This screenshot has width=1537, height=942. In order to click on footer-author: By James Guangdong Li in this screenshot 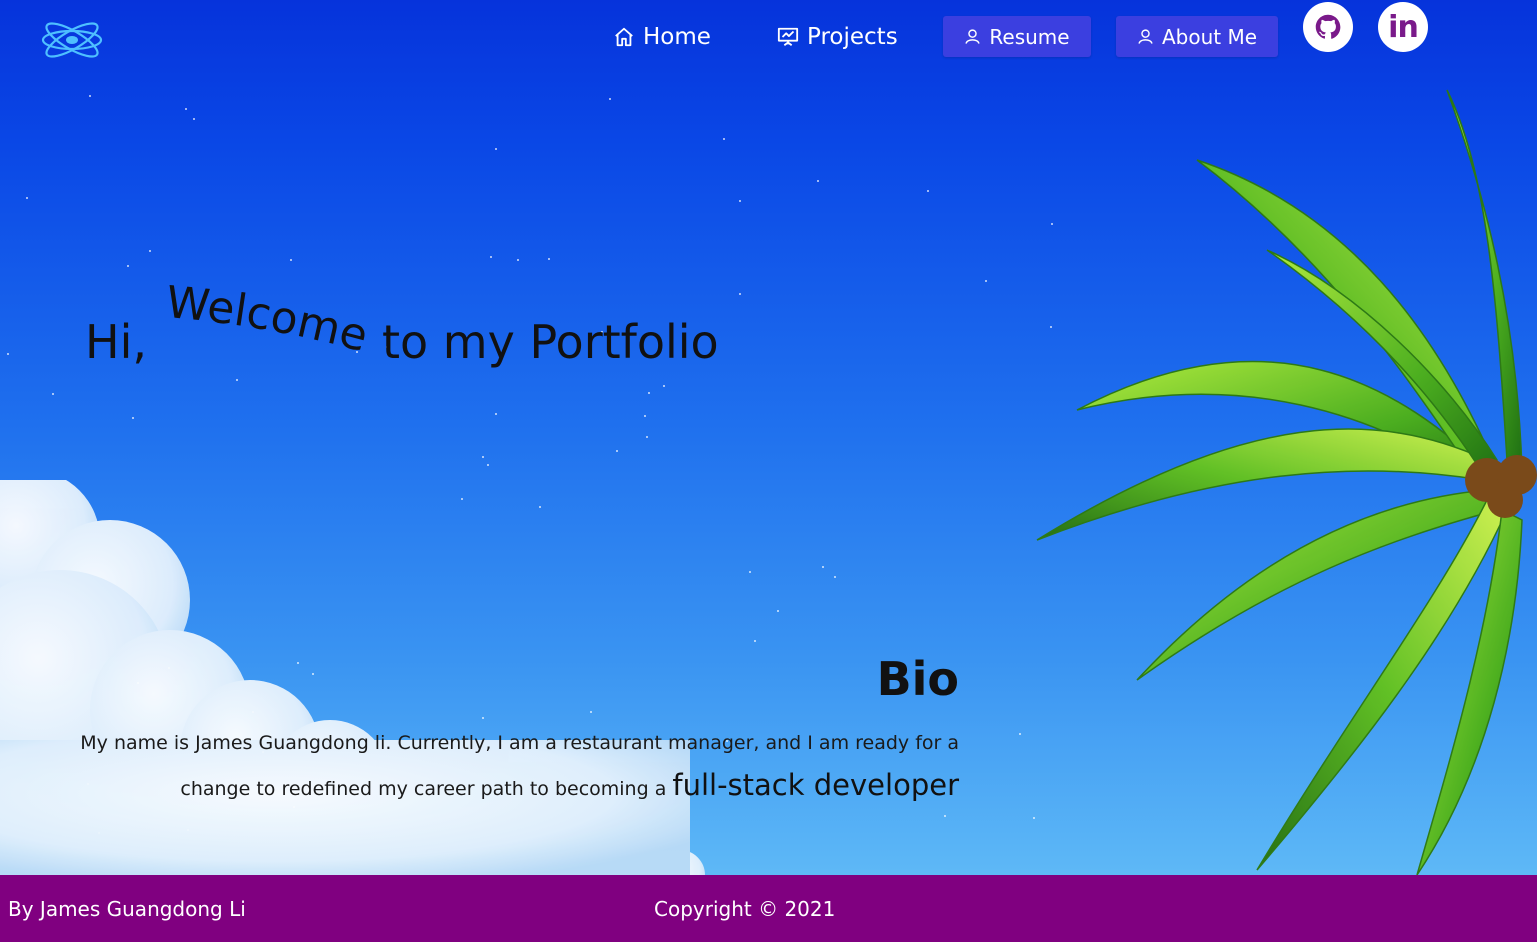, I will do `click(127, 909)`.